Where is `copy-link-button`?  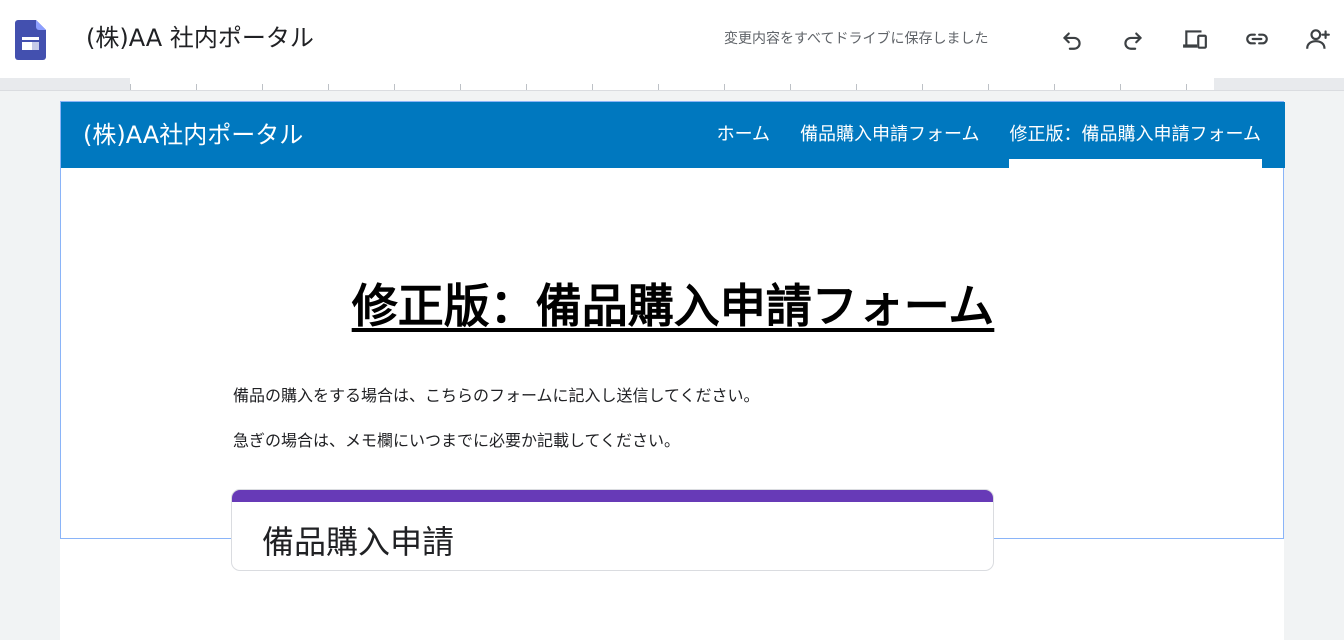 copy-link-button is located at coordinates (1257, 39).